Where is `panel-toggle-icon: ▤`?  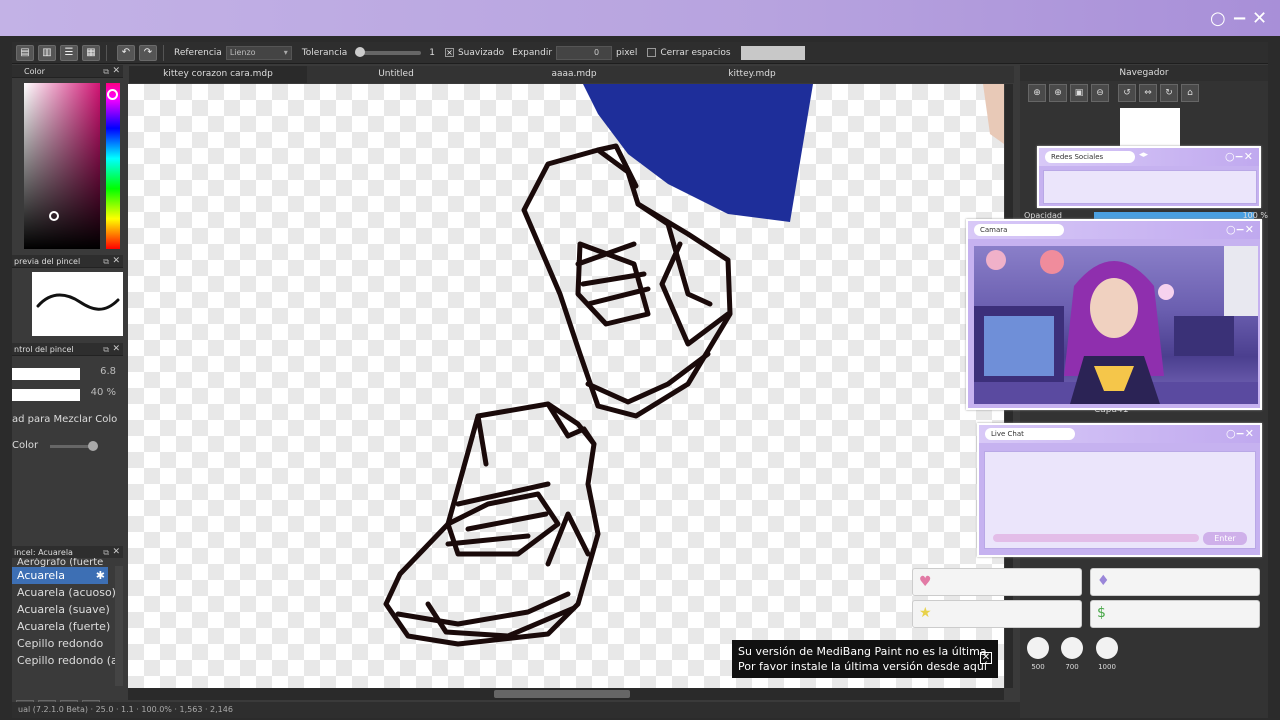
panel-toggle-icon: ▤ is located at coordinates (25, 52).